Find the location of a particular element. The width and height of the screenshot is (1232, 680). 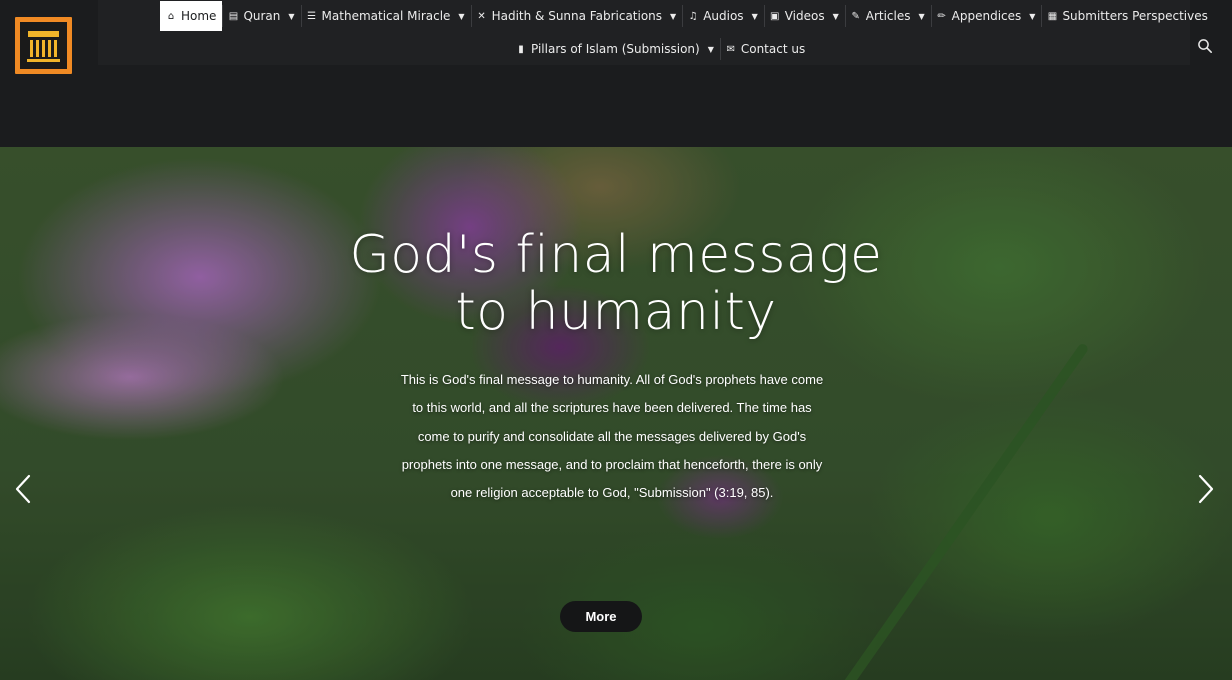

nav-item-home: ⌂ Home is located at coordinates (191, 16).